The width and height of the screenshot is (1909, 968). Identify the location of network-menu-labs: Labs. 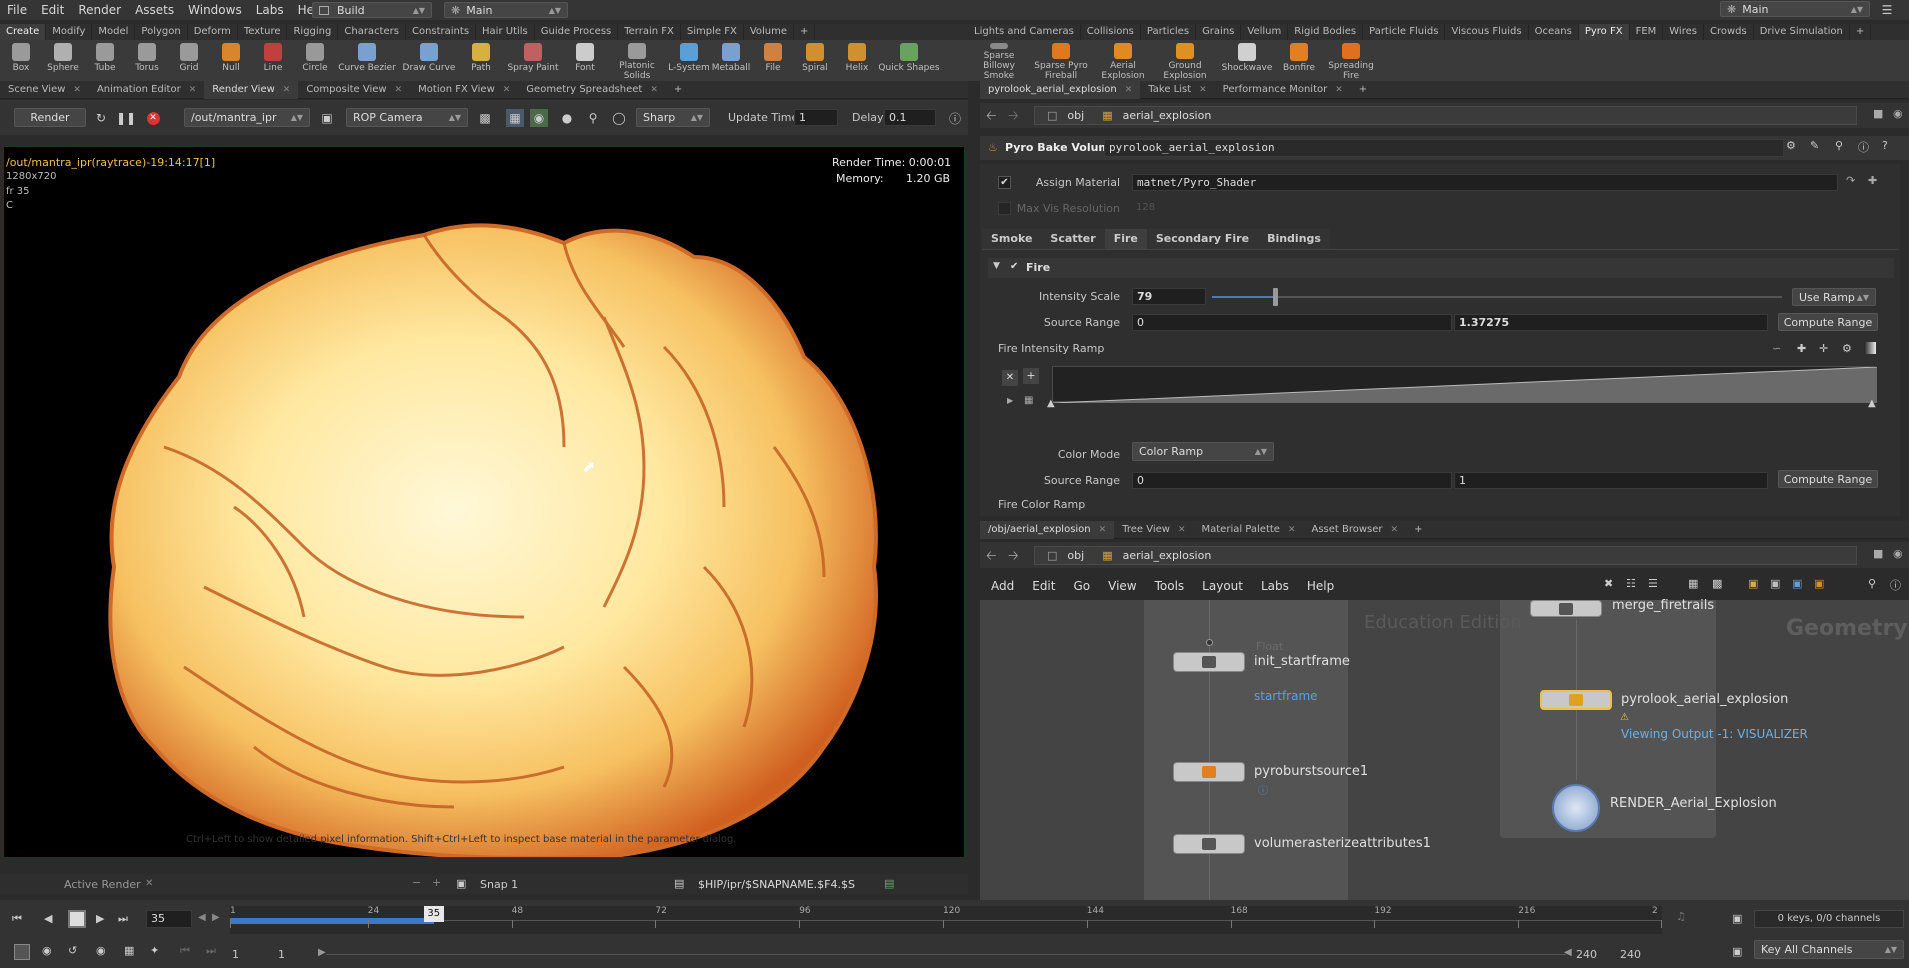
(1275, 586).